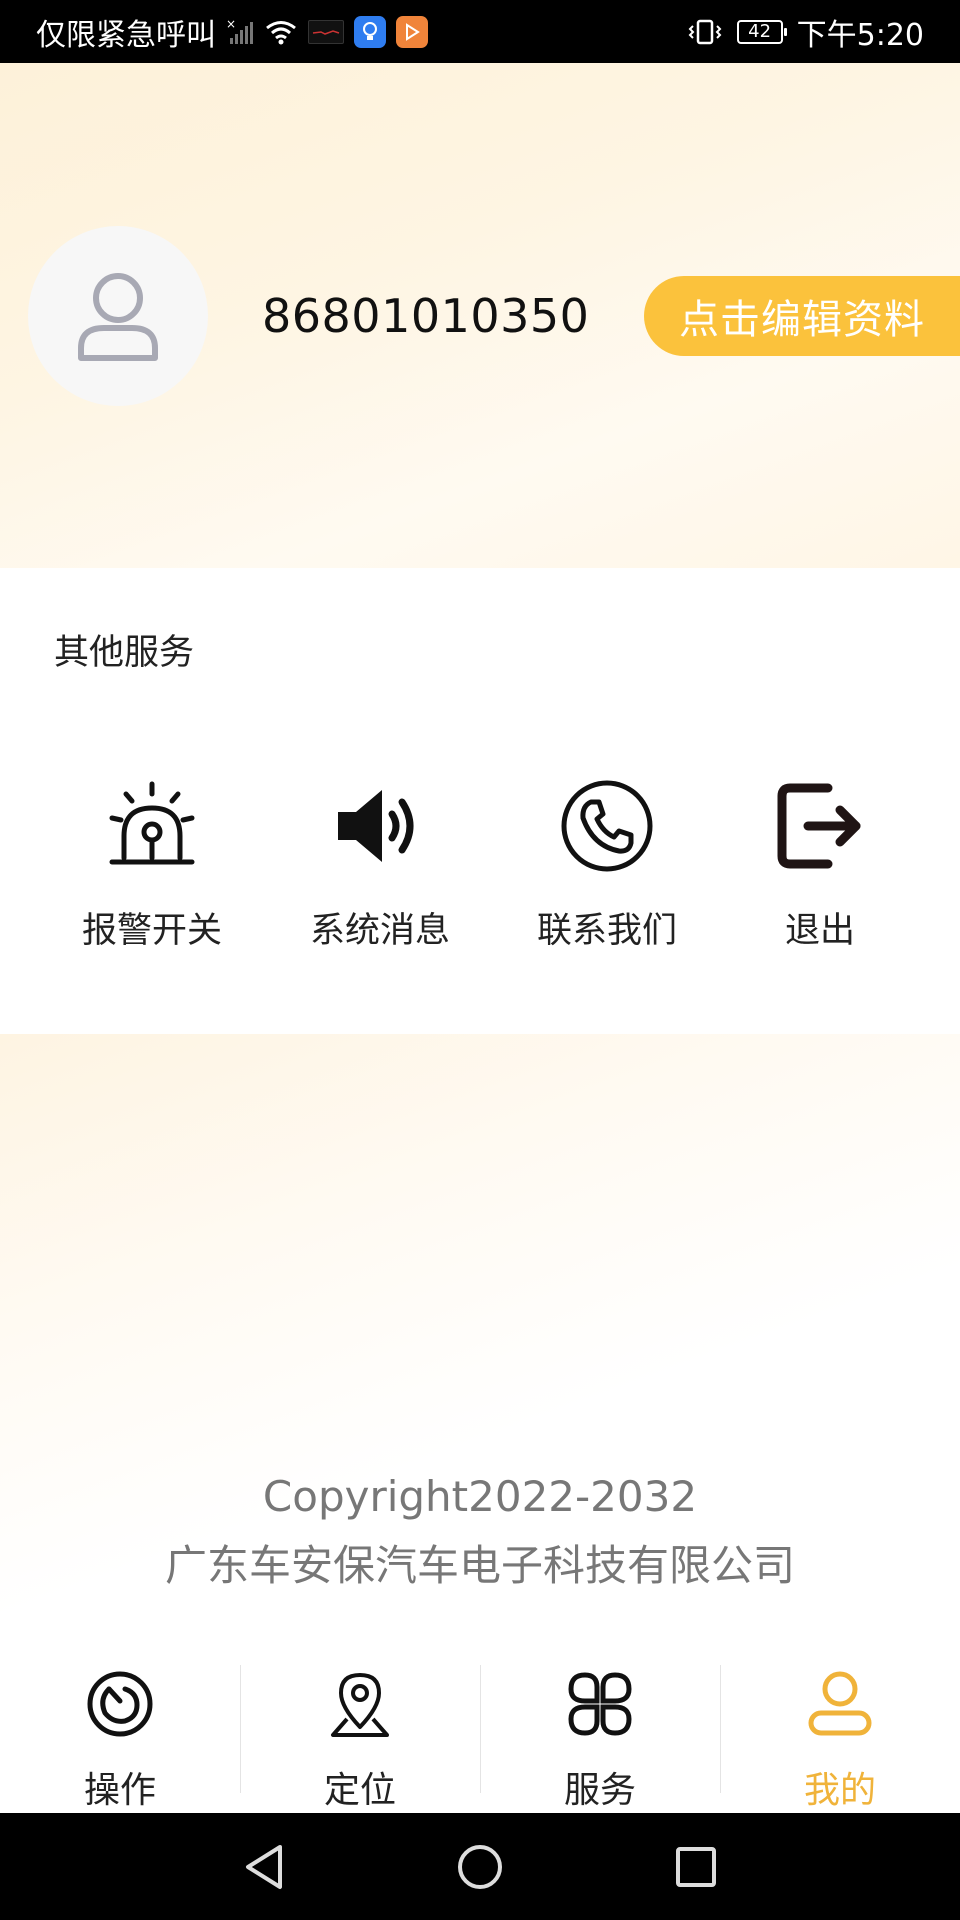 This screenshot has height=1920, width=960. I want to click on battery-icon: 42, so click(761, 31).